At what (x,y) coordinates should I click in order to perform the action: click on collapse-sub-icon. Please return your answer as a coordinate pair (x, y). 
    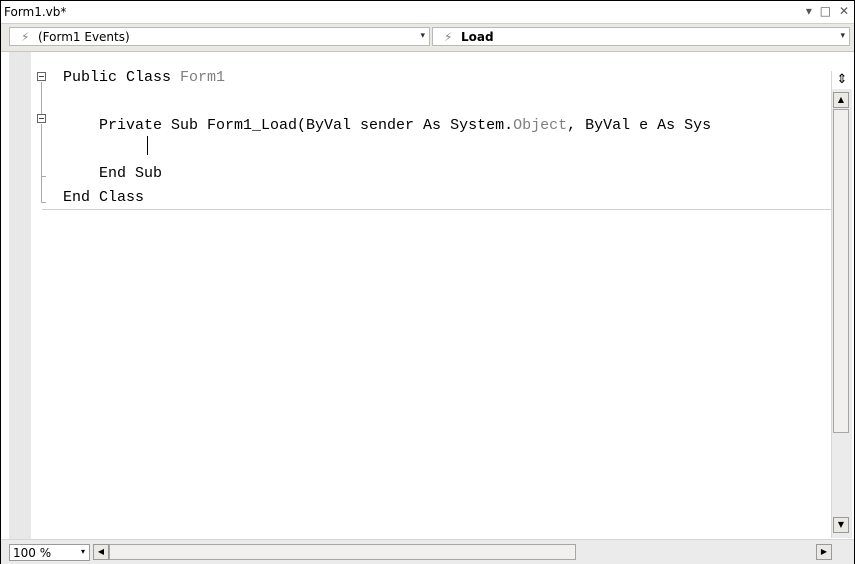
    Looking at the image, I should click on (41, 118).